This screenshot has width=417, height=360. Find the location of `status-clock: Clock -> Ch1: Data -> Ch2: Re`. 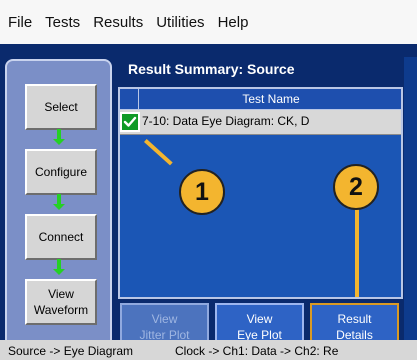

status-clock: Clock -> Ch1: Data -> Ch2: Re is located at coordinates (257, 351).